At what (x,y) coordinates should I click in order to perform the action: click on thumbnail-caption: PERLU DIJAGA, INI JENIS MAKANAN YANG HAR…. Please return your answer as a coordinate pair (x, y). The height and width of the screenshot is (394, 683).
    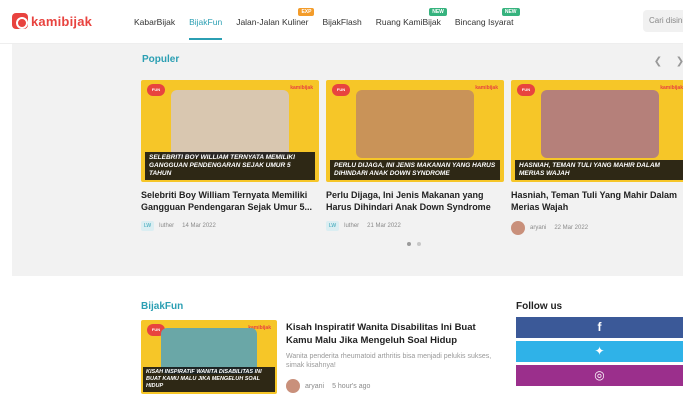
    Looking at the image, I should click on (415, 170).